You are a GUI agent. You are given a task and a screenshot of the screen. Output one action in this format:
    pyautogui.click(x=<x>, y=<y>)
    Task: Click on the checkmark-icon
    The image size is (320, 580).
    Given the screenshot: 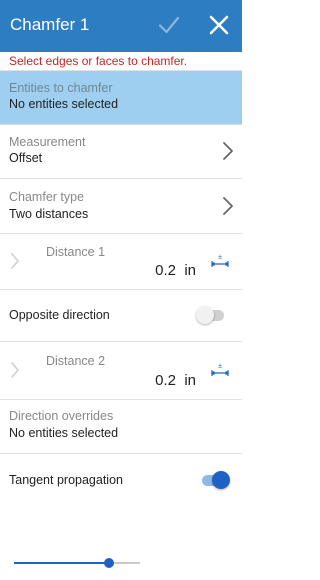 What is the action you would take?
    pyautogui.click(x=169, y=25)
    